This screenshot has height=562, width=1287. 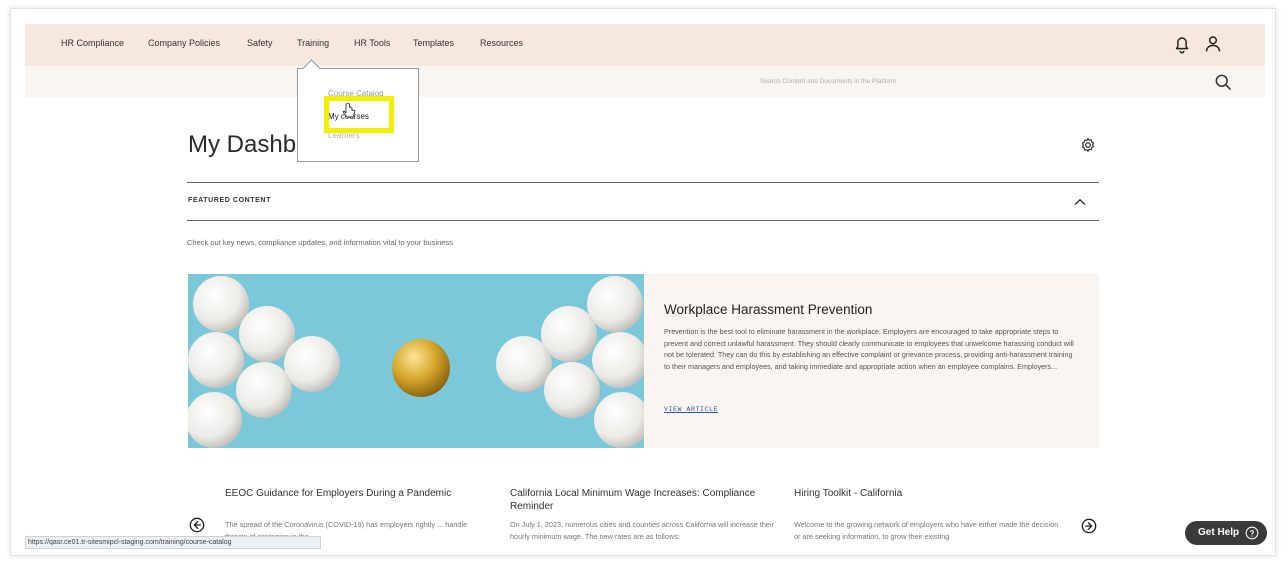 I want to click on arrow-right-circle-icon, so click(x=1089, y=526).